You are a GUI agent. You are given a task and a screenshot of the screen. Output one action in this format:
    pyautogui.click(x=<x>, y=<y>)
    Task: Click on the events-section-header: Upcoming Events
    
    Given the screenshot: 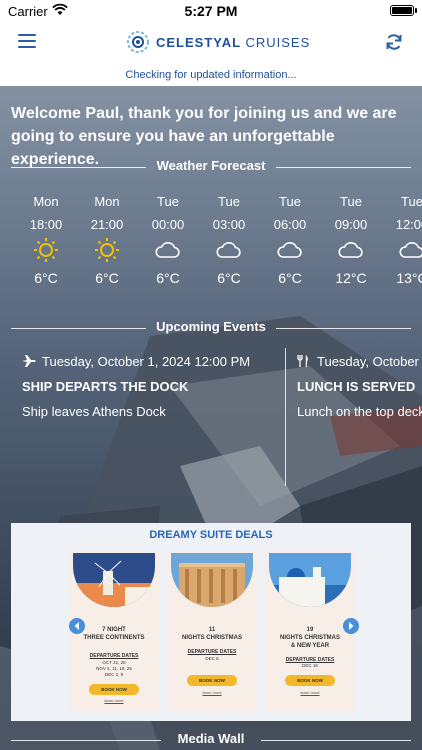 What is the action you would take?
    pyautogui.click(x=211, y=328)
    